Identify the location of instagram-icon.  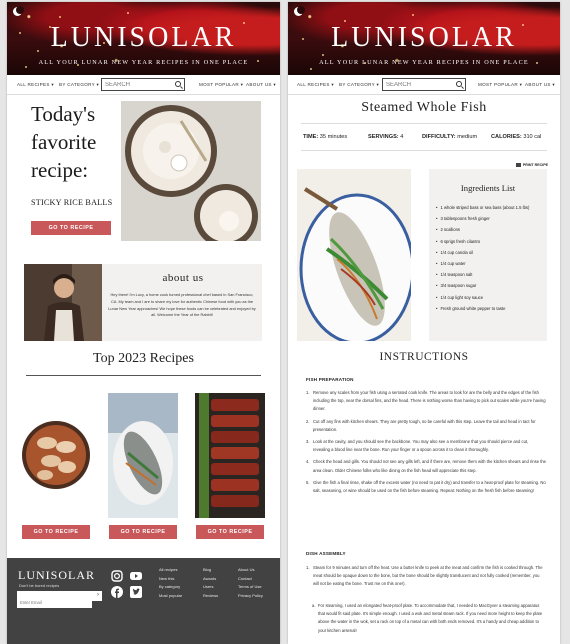
(117, 576).